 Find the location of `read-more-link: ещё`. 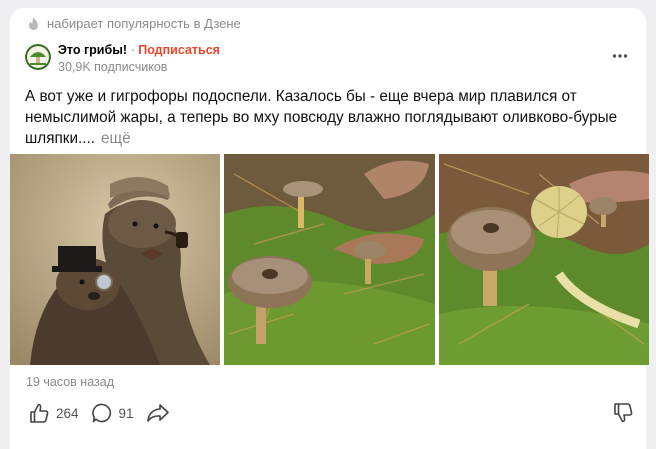

read-more-link: ещё is located at coordinates (116, 138).